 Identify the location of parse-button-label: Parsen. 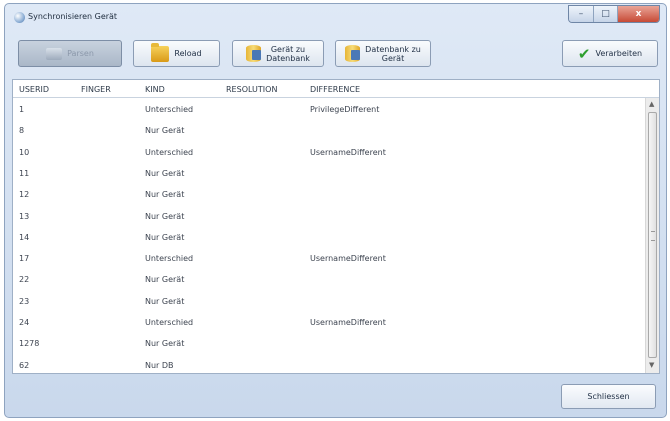
(80, 53).